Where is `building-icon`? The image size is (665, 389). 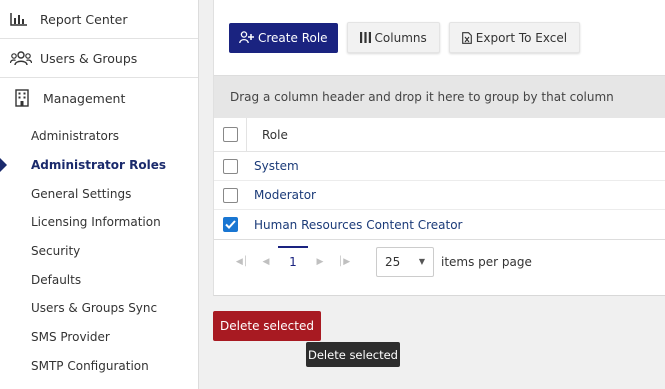
building-icon is located at coordinates (24, 98).